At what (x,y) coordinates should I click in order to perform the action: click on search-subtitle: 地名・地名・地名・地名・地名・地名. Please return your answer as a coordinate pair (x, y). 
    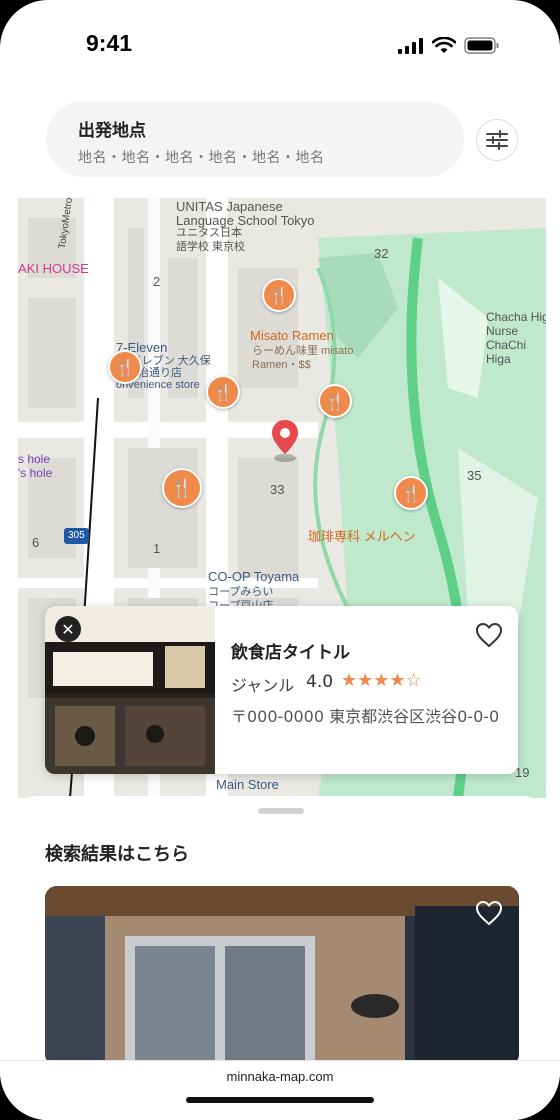
    Looking at the image, I should click on (201, 158).